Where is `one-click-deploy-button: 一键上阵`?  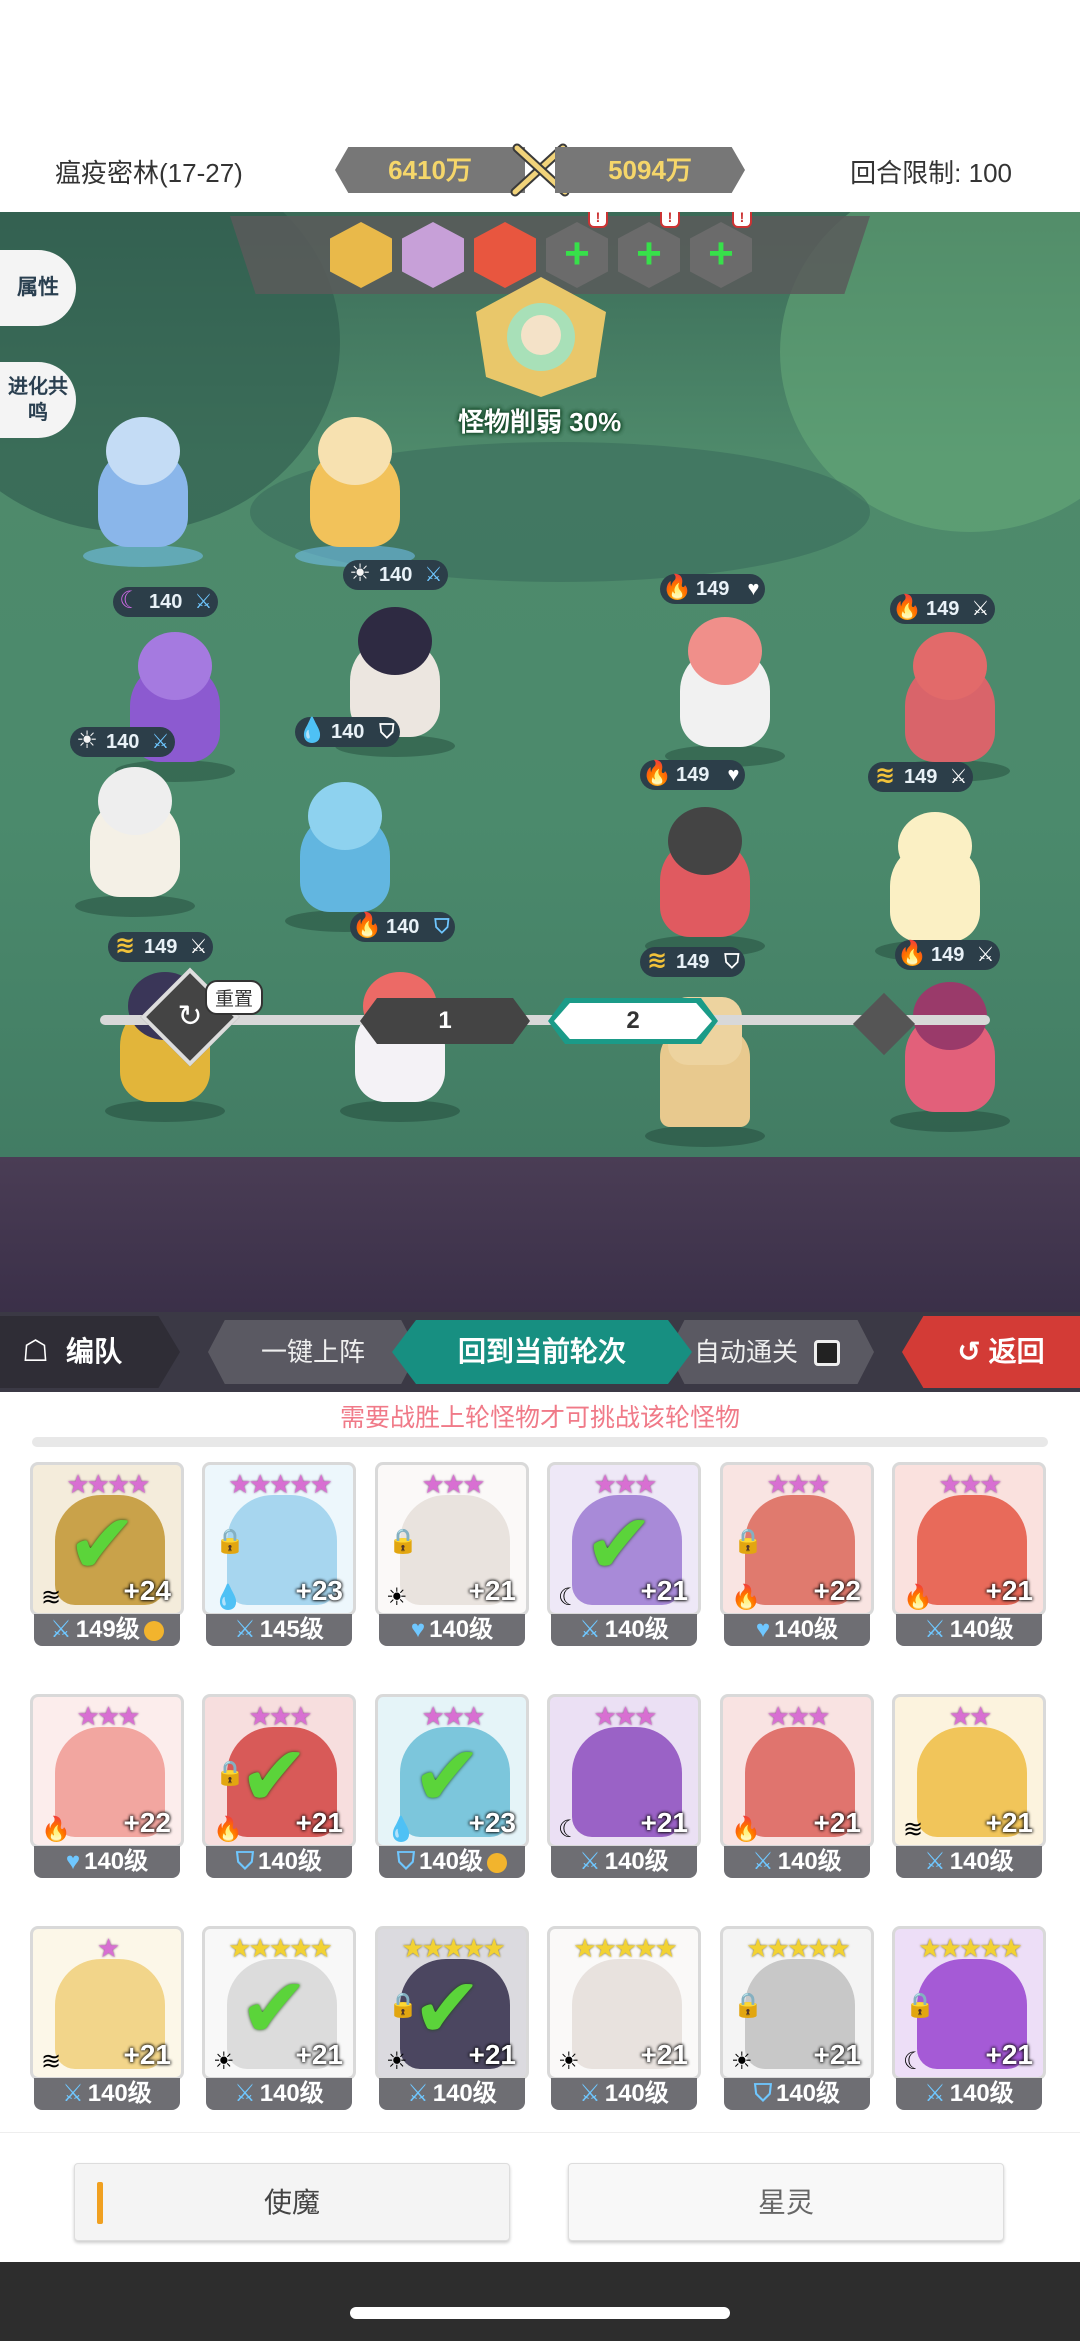 one-click-deploy-button: 一键上阵 is located at coordinates (313, 1352).